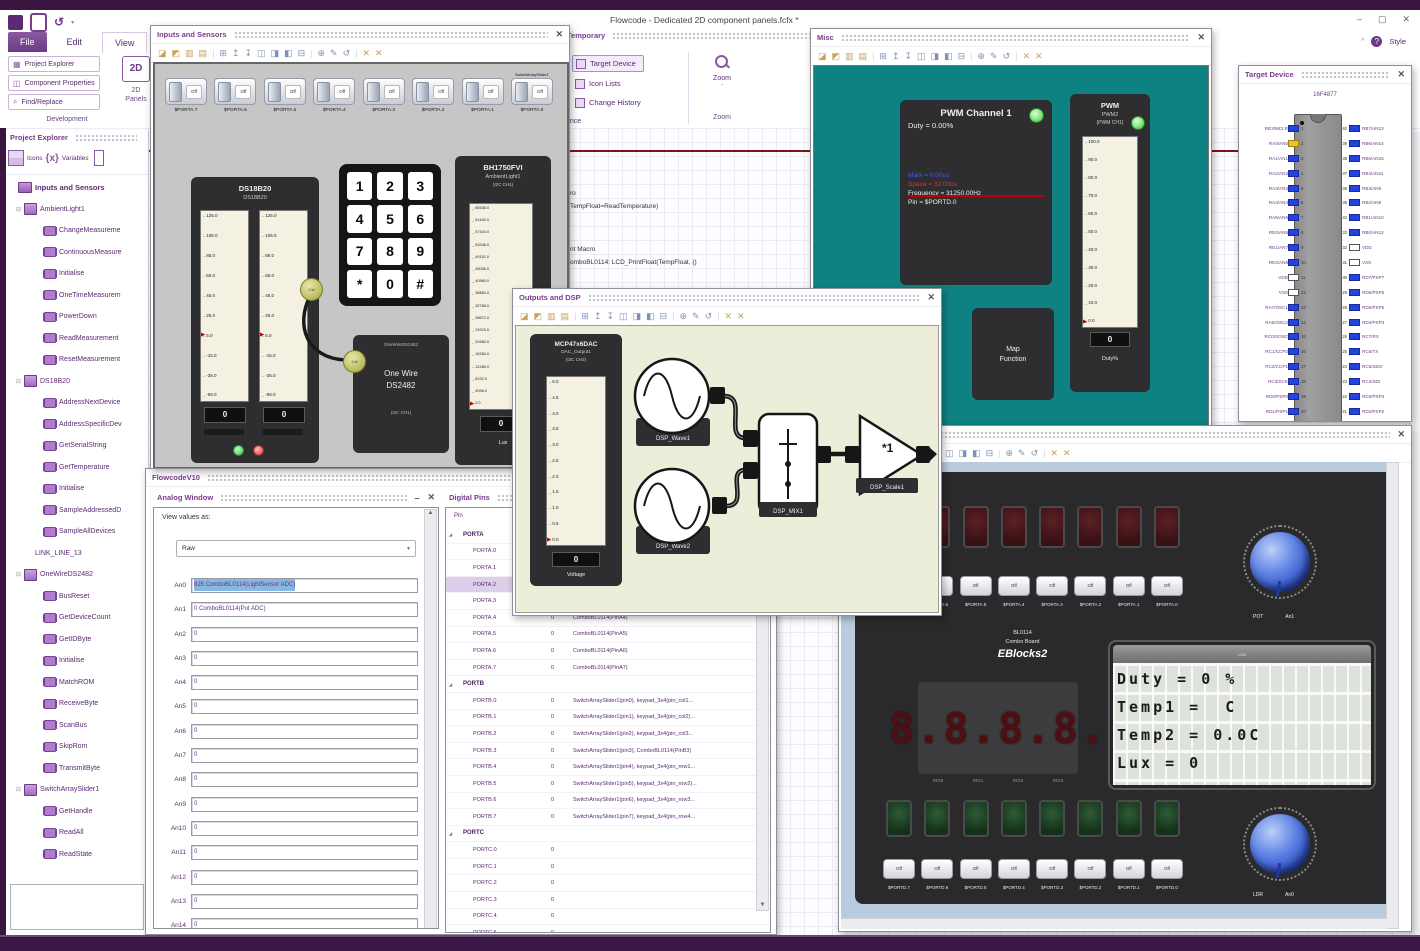 Image resolution: width=1420 pixels, height=951 pixels. Describe the element at coordinates (54, 64) in the screenshot. I see `ribbon-button: ▦ Project Explorer` at that location.